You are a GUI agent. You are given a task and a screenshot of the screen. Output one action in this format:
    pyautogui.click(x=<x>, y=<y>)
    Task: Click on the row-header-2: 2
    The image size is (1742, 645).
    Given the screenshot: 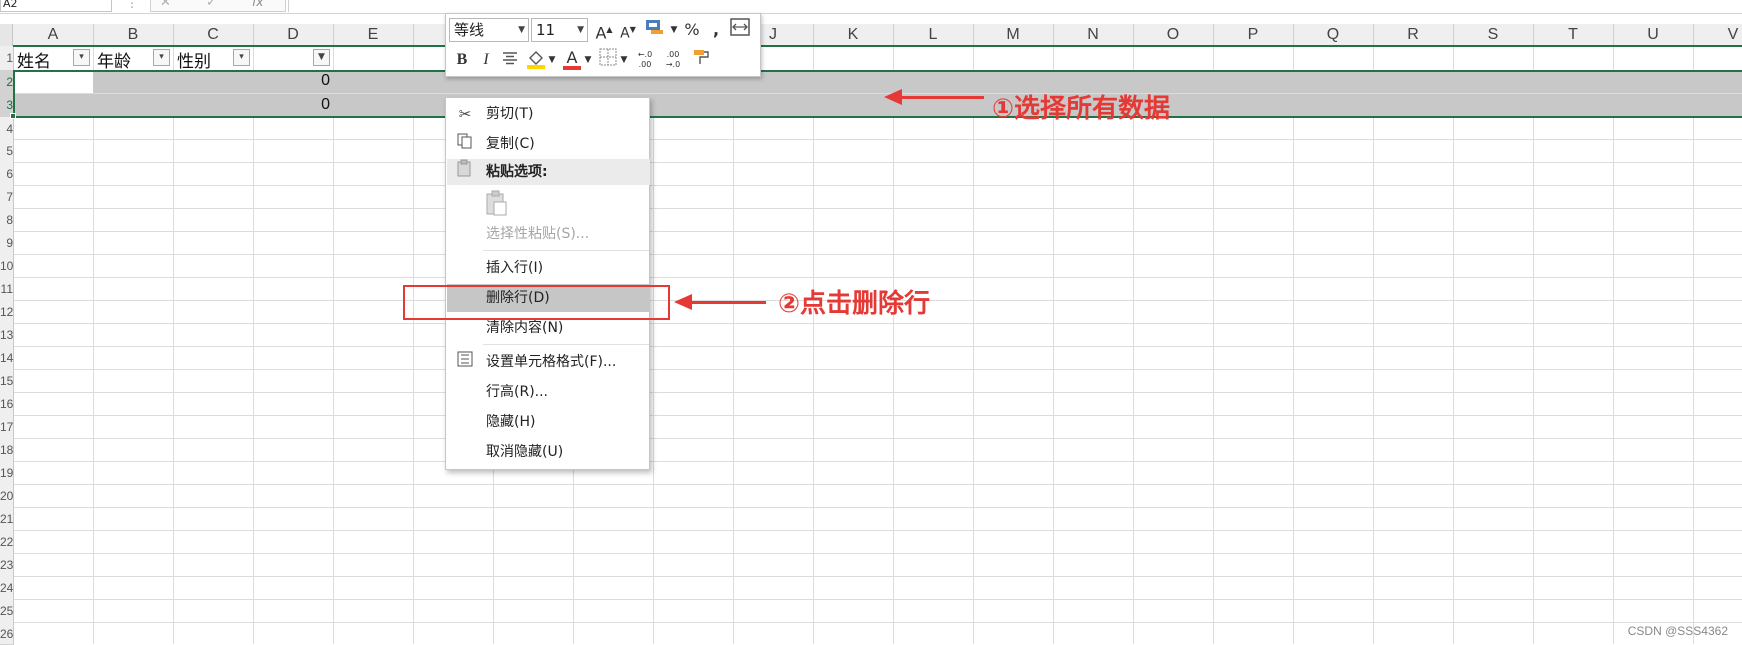 What is the action you would take?
    pyautogui.click(x=7, y=82)
    